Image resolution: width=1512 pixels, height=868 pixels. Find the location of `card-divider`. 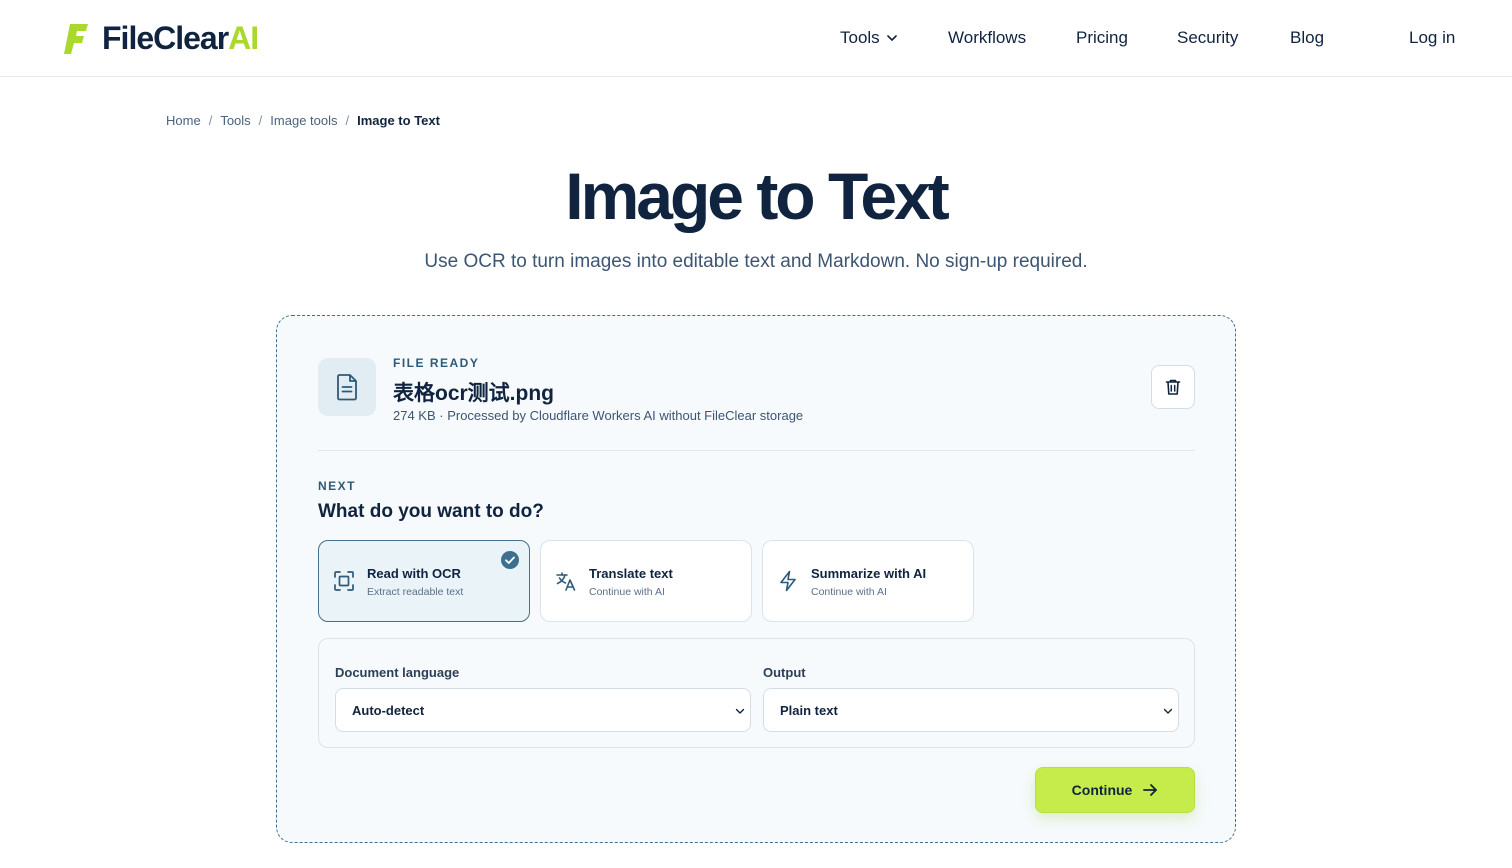

card-divider is located at coordinates (756, 450).